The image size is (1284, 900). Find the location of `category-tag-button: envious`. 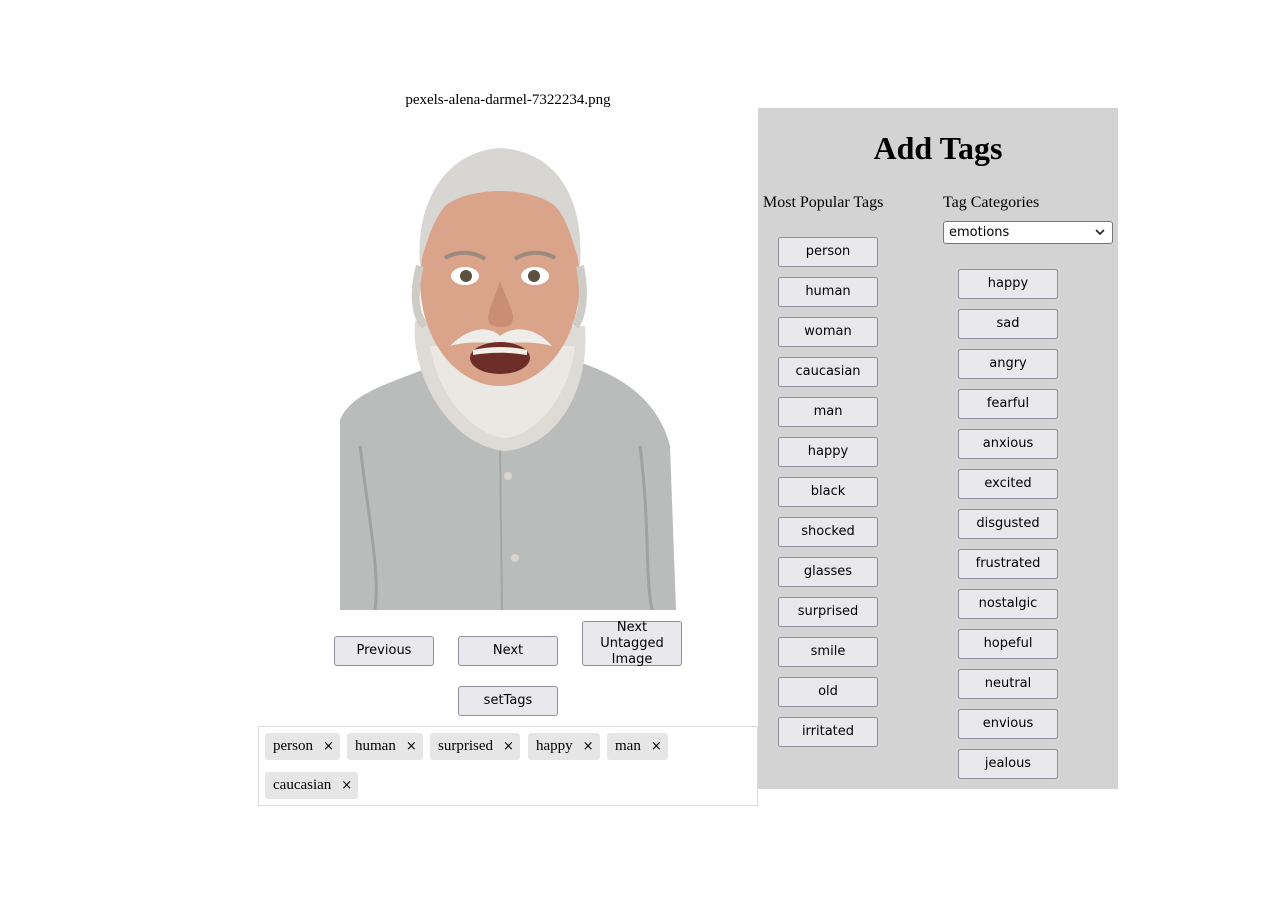

category-tag-button: envious is located at coordinates (1008, 724).